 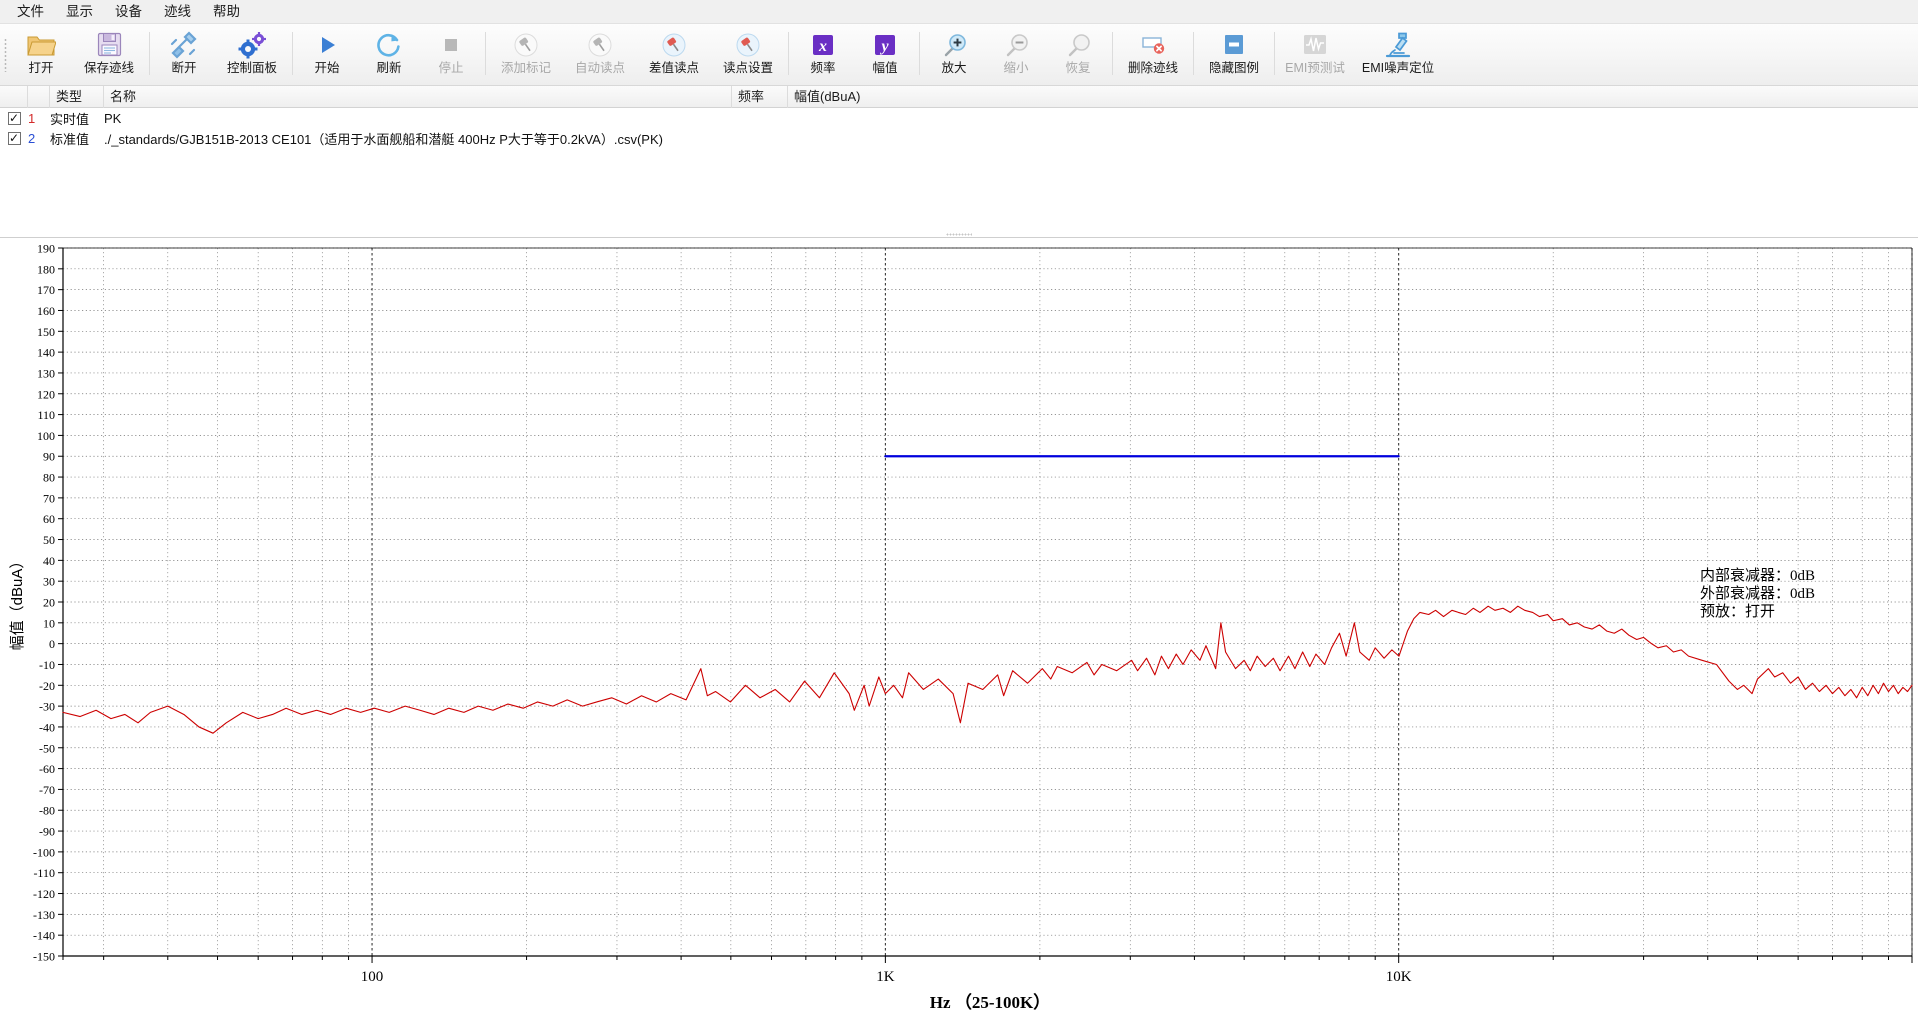 What do you see at coordinates (1078, 54) in the screenshot?
I see `toolbar-button-zoom-reset: 恢复` at bounding box center [1078, 54].